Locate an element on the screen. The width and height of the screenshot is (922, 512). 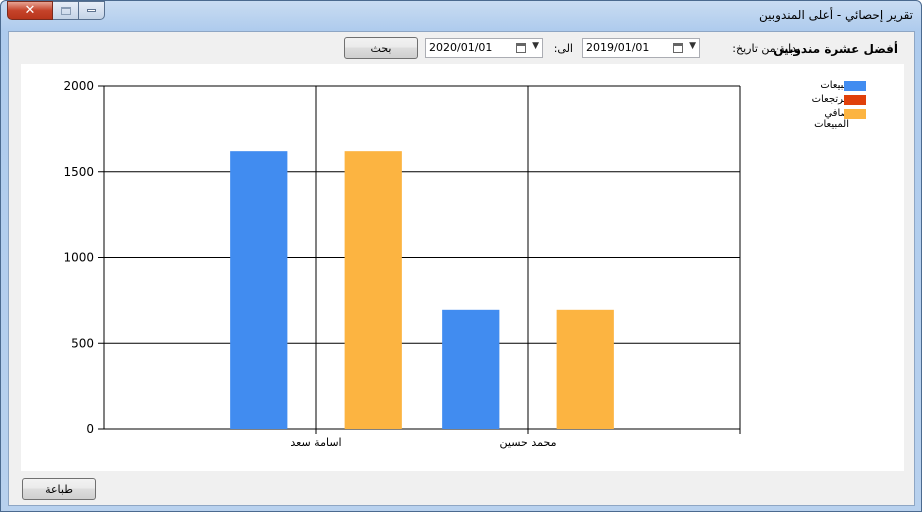
maximize-icon is located at coordinates (65, 10).